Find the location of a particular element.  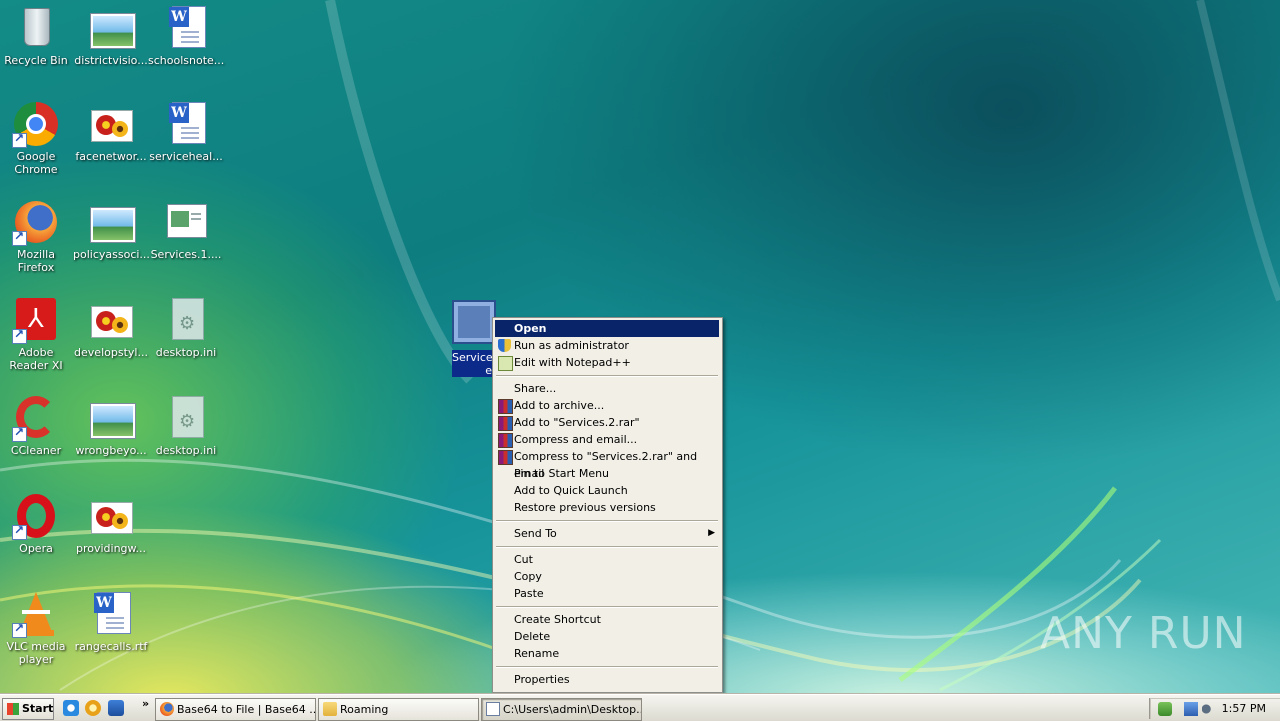

system-tray: 1:57 PM is located at coordinates (1214, 708).